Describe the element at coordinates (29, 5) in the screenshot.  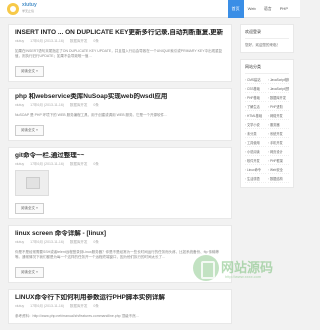
I see `site-brand: xiutuy` at that location.